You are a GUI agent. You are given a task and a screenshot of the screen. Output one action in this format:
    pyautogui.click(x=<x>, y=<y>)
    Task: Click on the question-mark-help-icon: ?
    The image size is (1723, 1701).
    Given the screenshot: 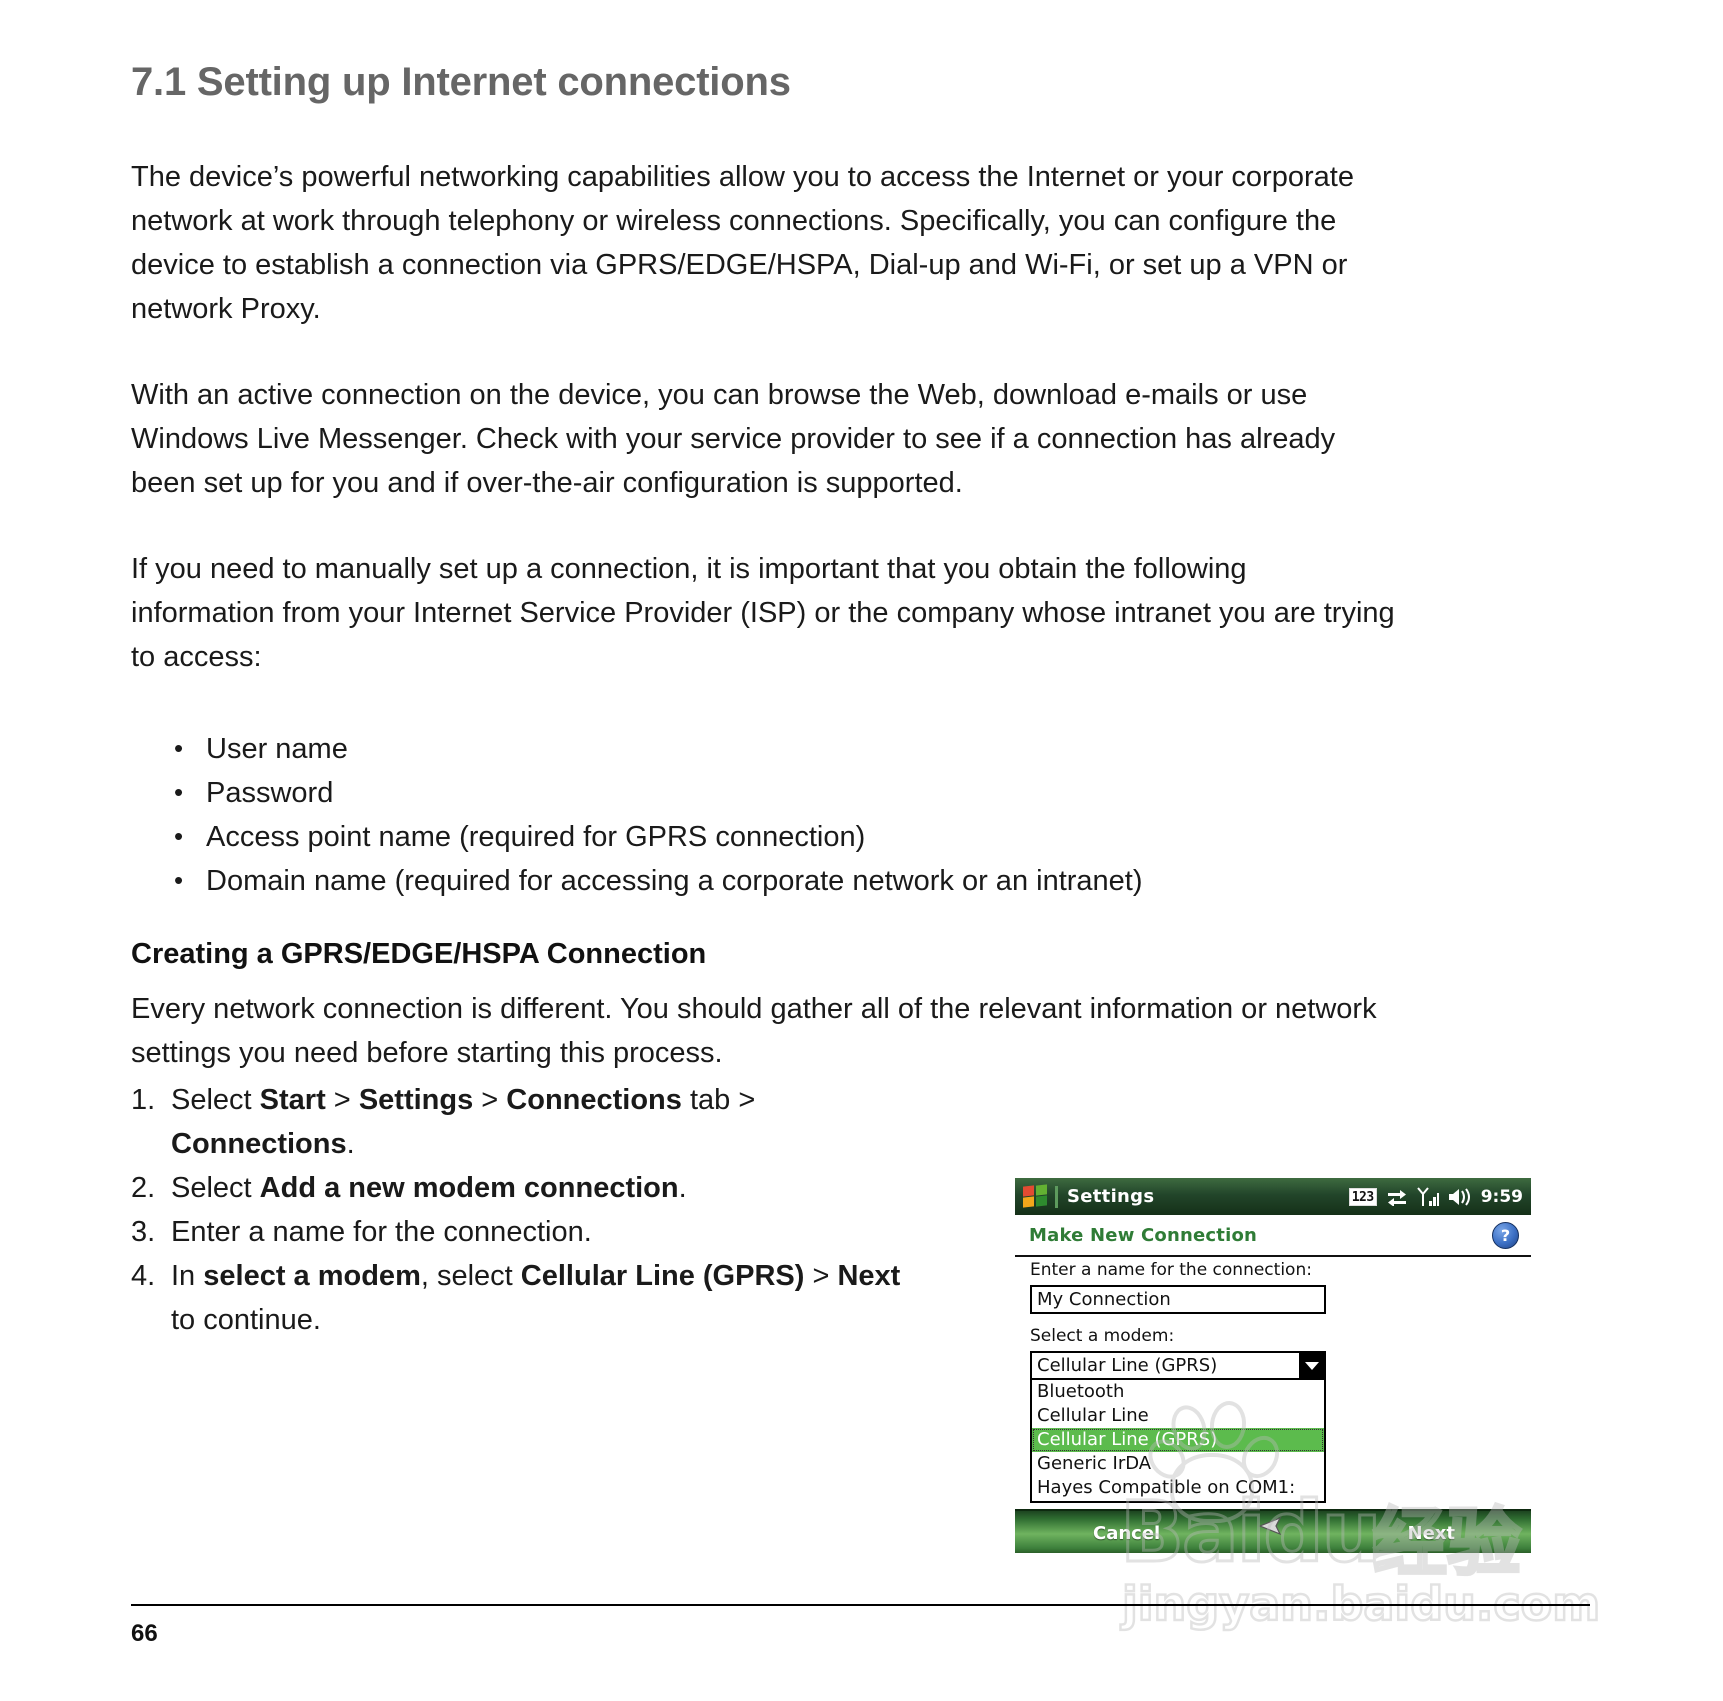 What is the action you would take?
    pyautogui.click(x=1505, y=1235)
    